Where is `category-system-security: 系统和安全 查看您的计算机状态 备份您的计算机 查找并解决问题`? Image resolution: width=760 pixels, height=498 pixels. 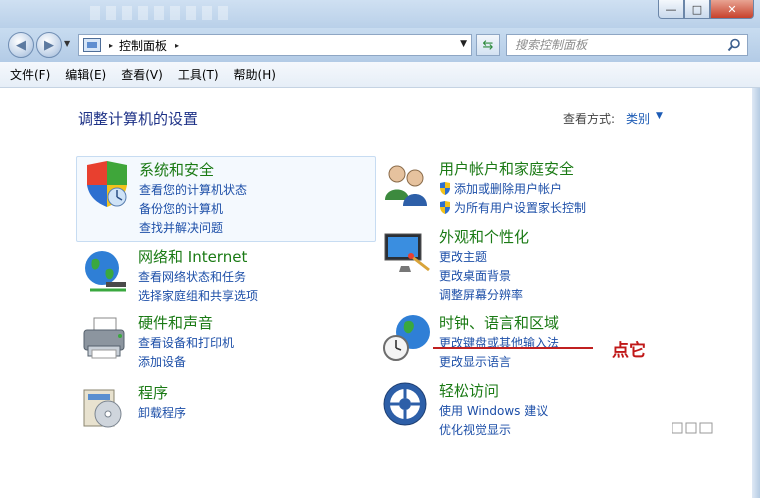
category-system-security: 系统和安全 查看您的计算机状态 备份您的计算机 查找并解决问题 is located at coordinates (226, 199).